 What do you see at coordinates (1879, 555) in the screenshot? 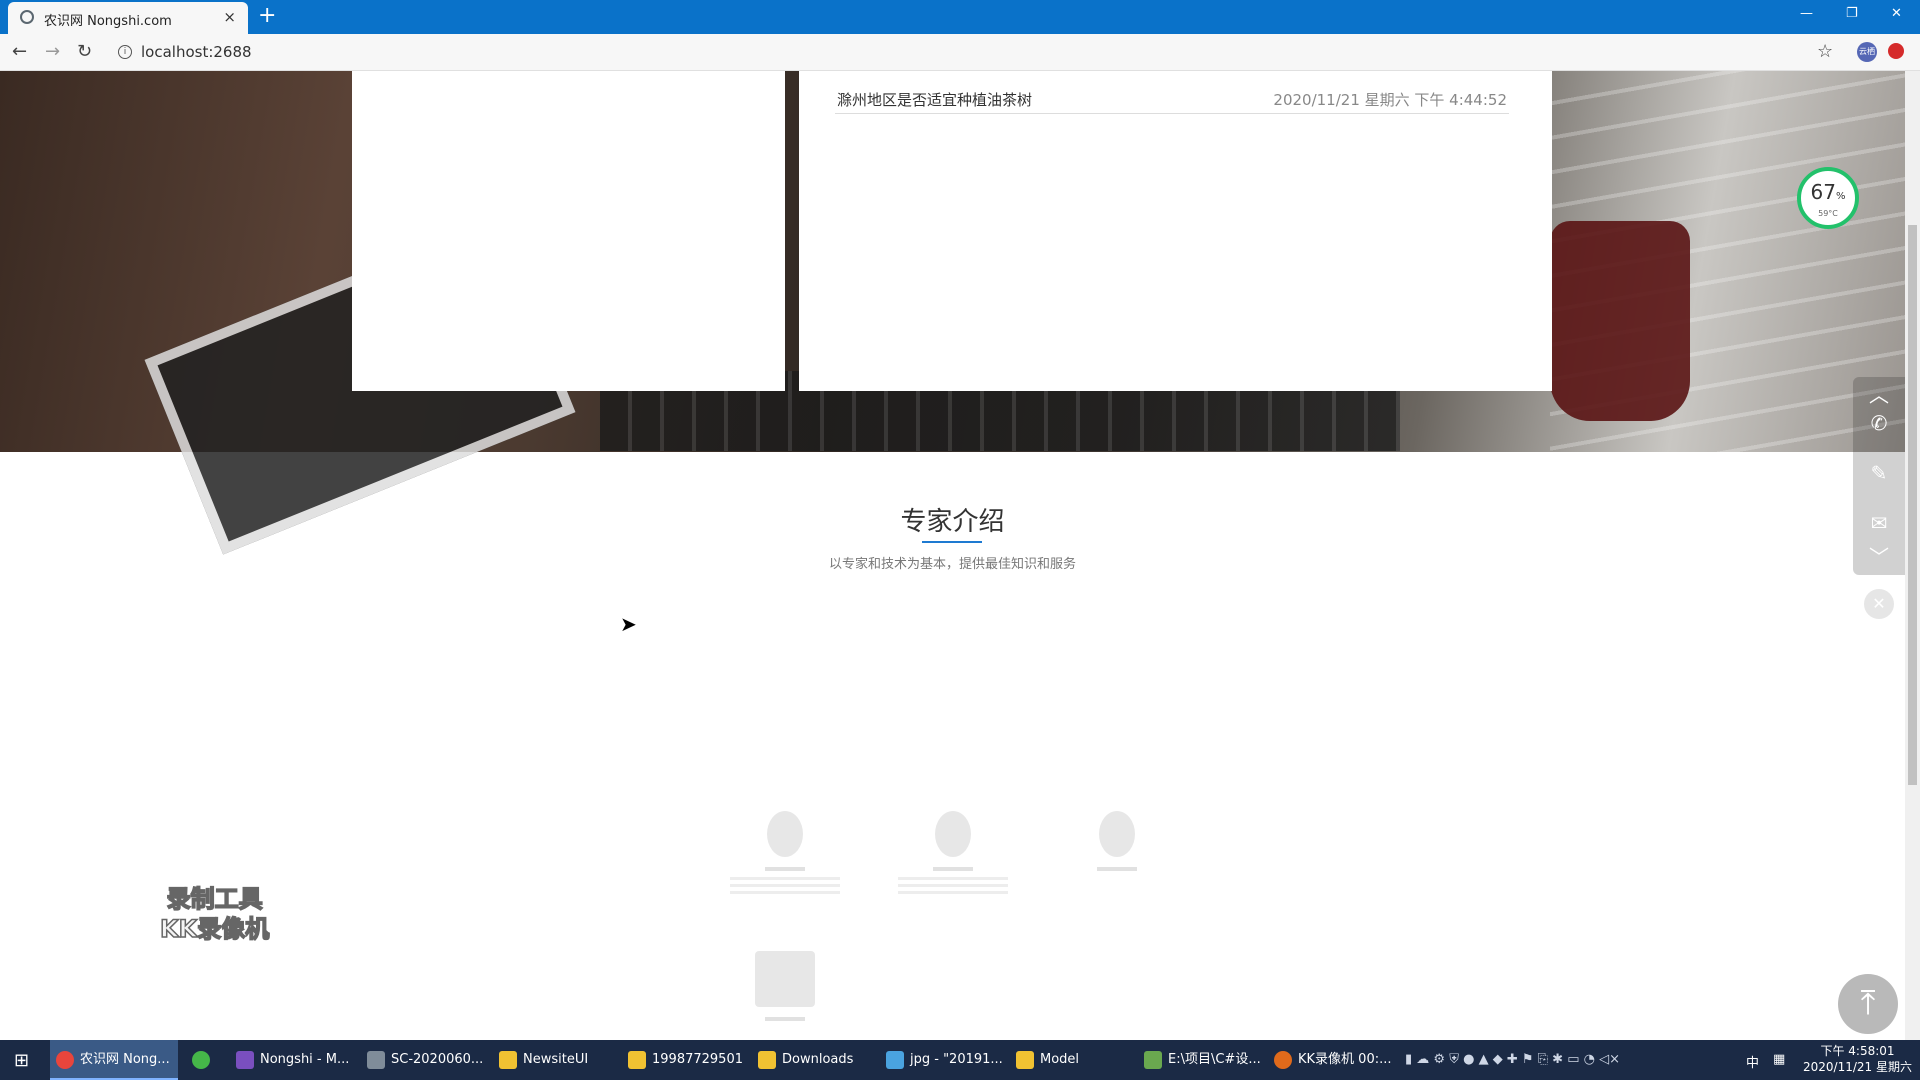
I see `chevron-down-icon: ﹀` at bounding box center [1879, 555].